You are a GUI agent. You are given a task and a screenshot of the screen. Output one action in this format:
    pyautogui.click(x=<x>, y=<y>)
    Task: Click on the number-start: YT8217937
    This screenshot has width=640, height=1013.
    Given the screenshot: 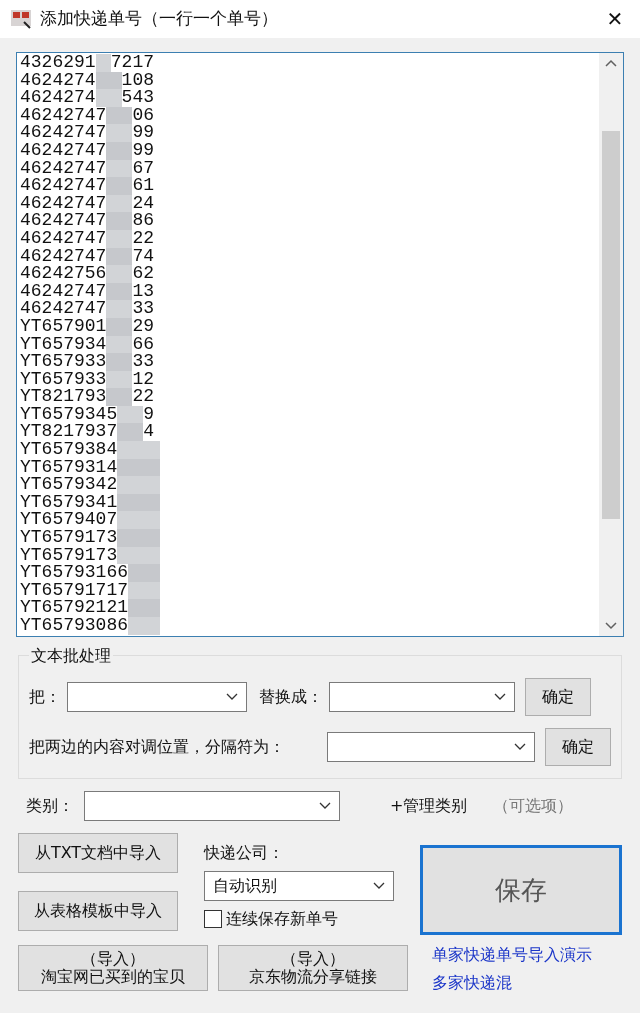 What is the action you would take?
    pyautogui.click(x=69, y=432)
    